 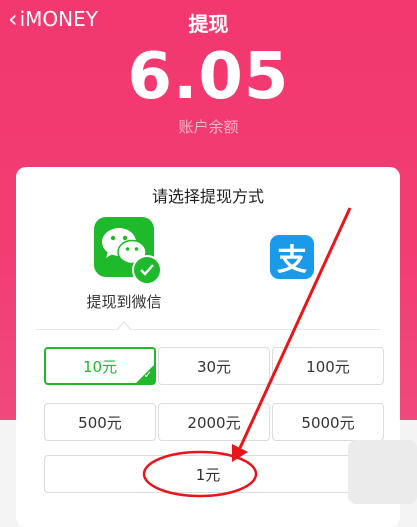 I want to click on method-prompt: 请选择提现方式, so click(x=207, y=196).